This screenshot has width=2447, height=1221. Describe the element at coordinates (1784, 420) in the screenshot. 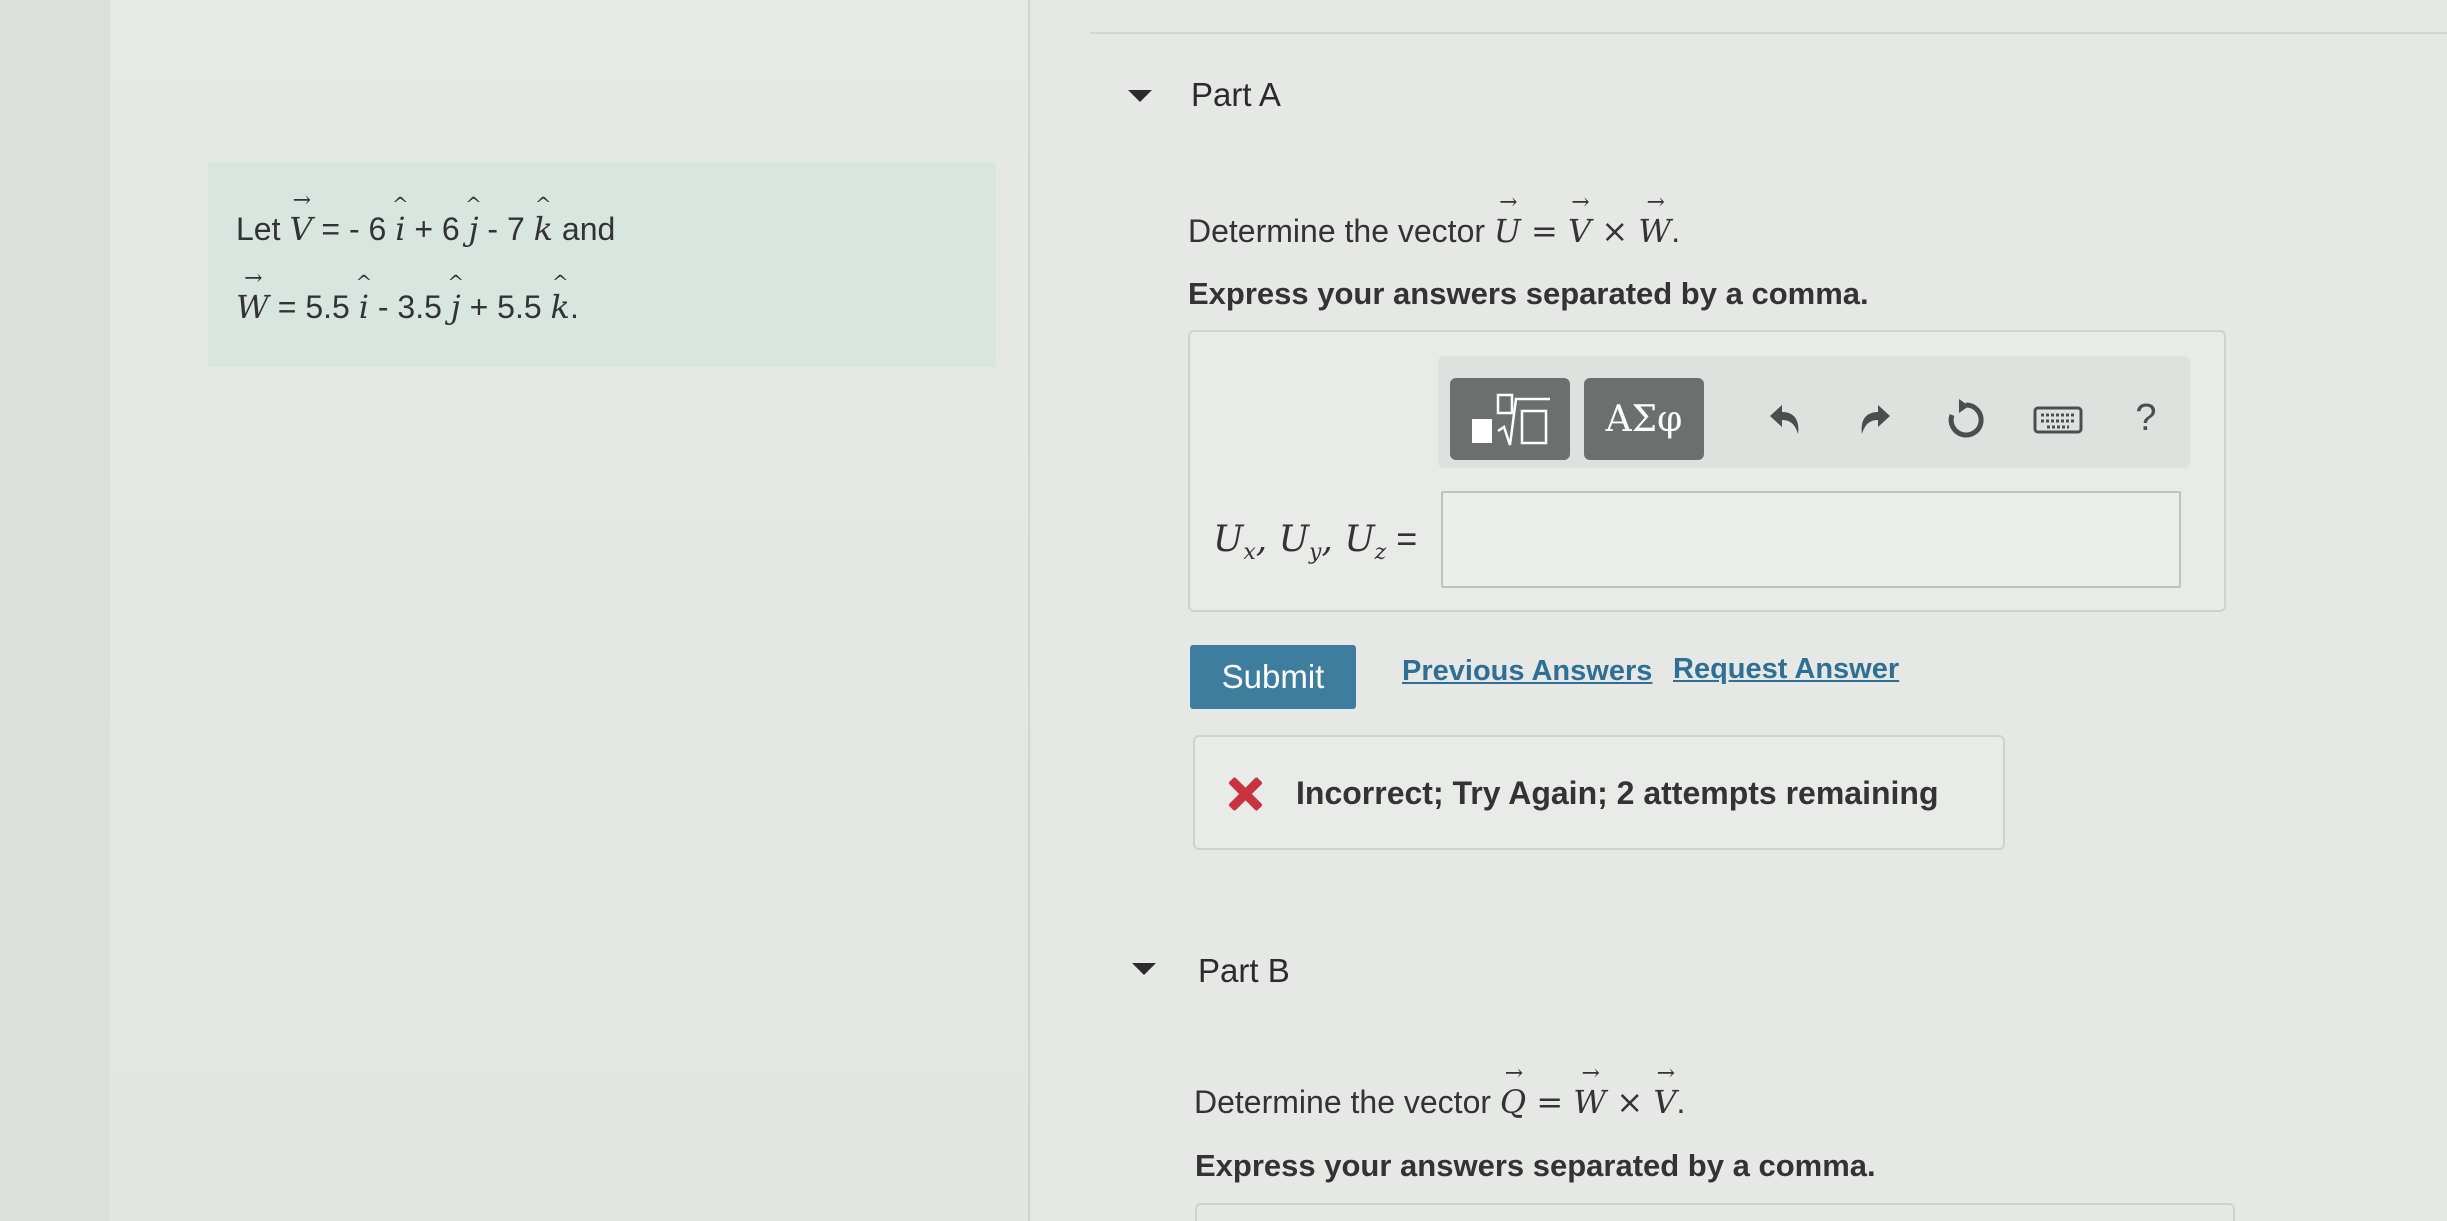

I see `undo-icon` at that location.